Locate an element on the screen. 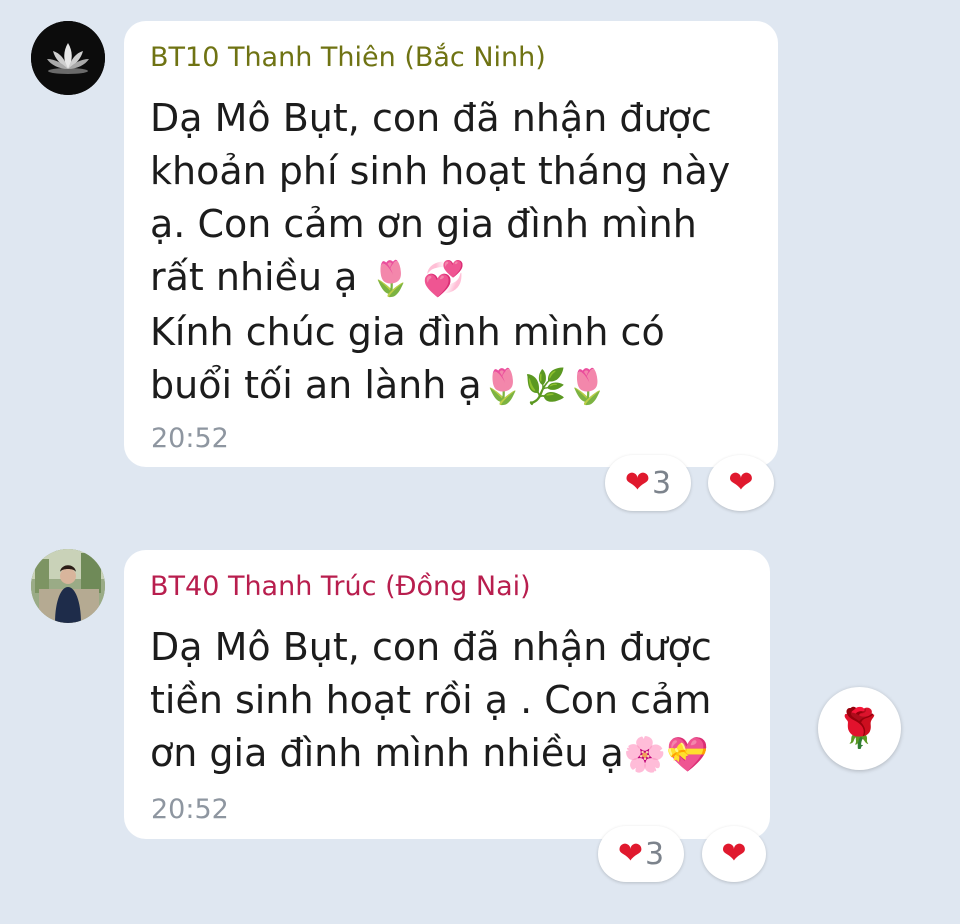 The image size is (960, 924). sender-name: BT10 Thanh Thiên (Bắc Ninh) is located at coordinates (451, 58).